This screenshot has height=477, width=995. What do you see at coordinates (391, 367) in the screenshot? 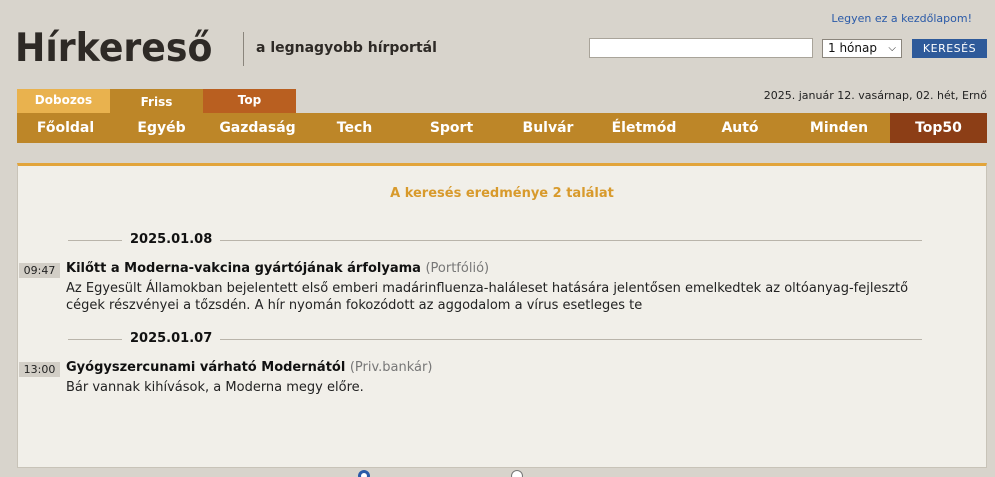
I see `news-source: (Priv.bankár)` at bounding box center [391, 367].